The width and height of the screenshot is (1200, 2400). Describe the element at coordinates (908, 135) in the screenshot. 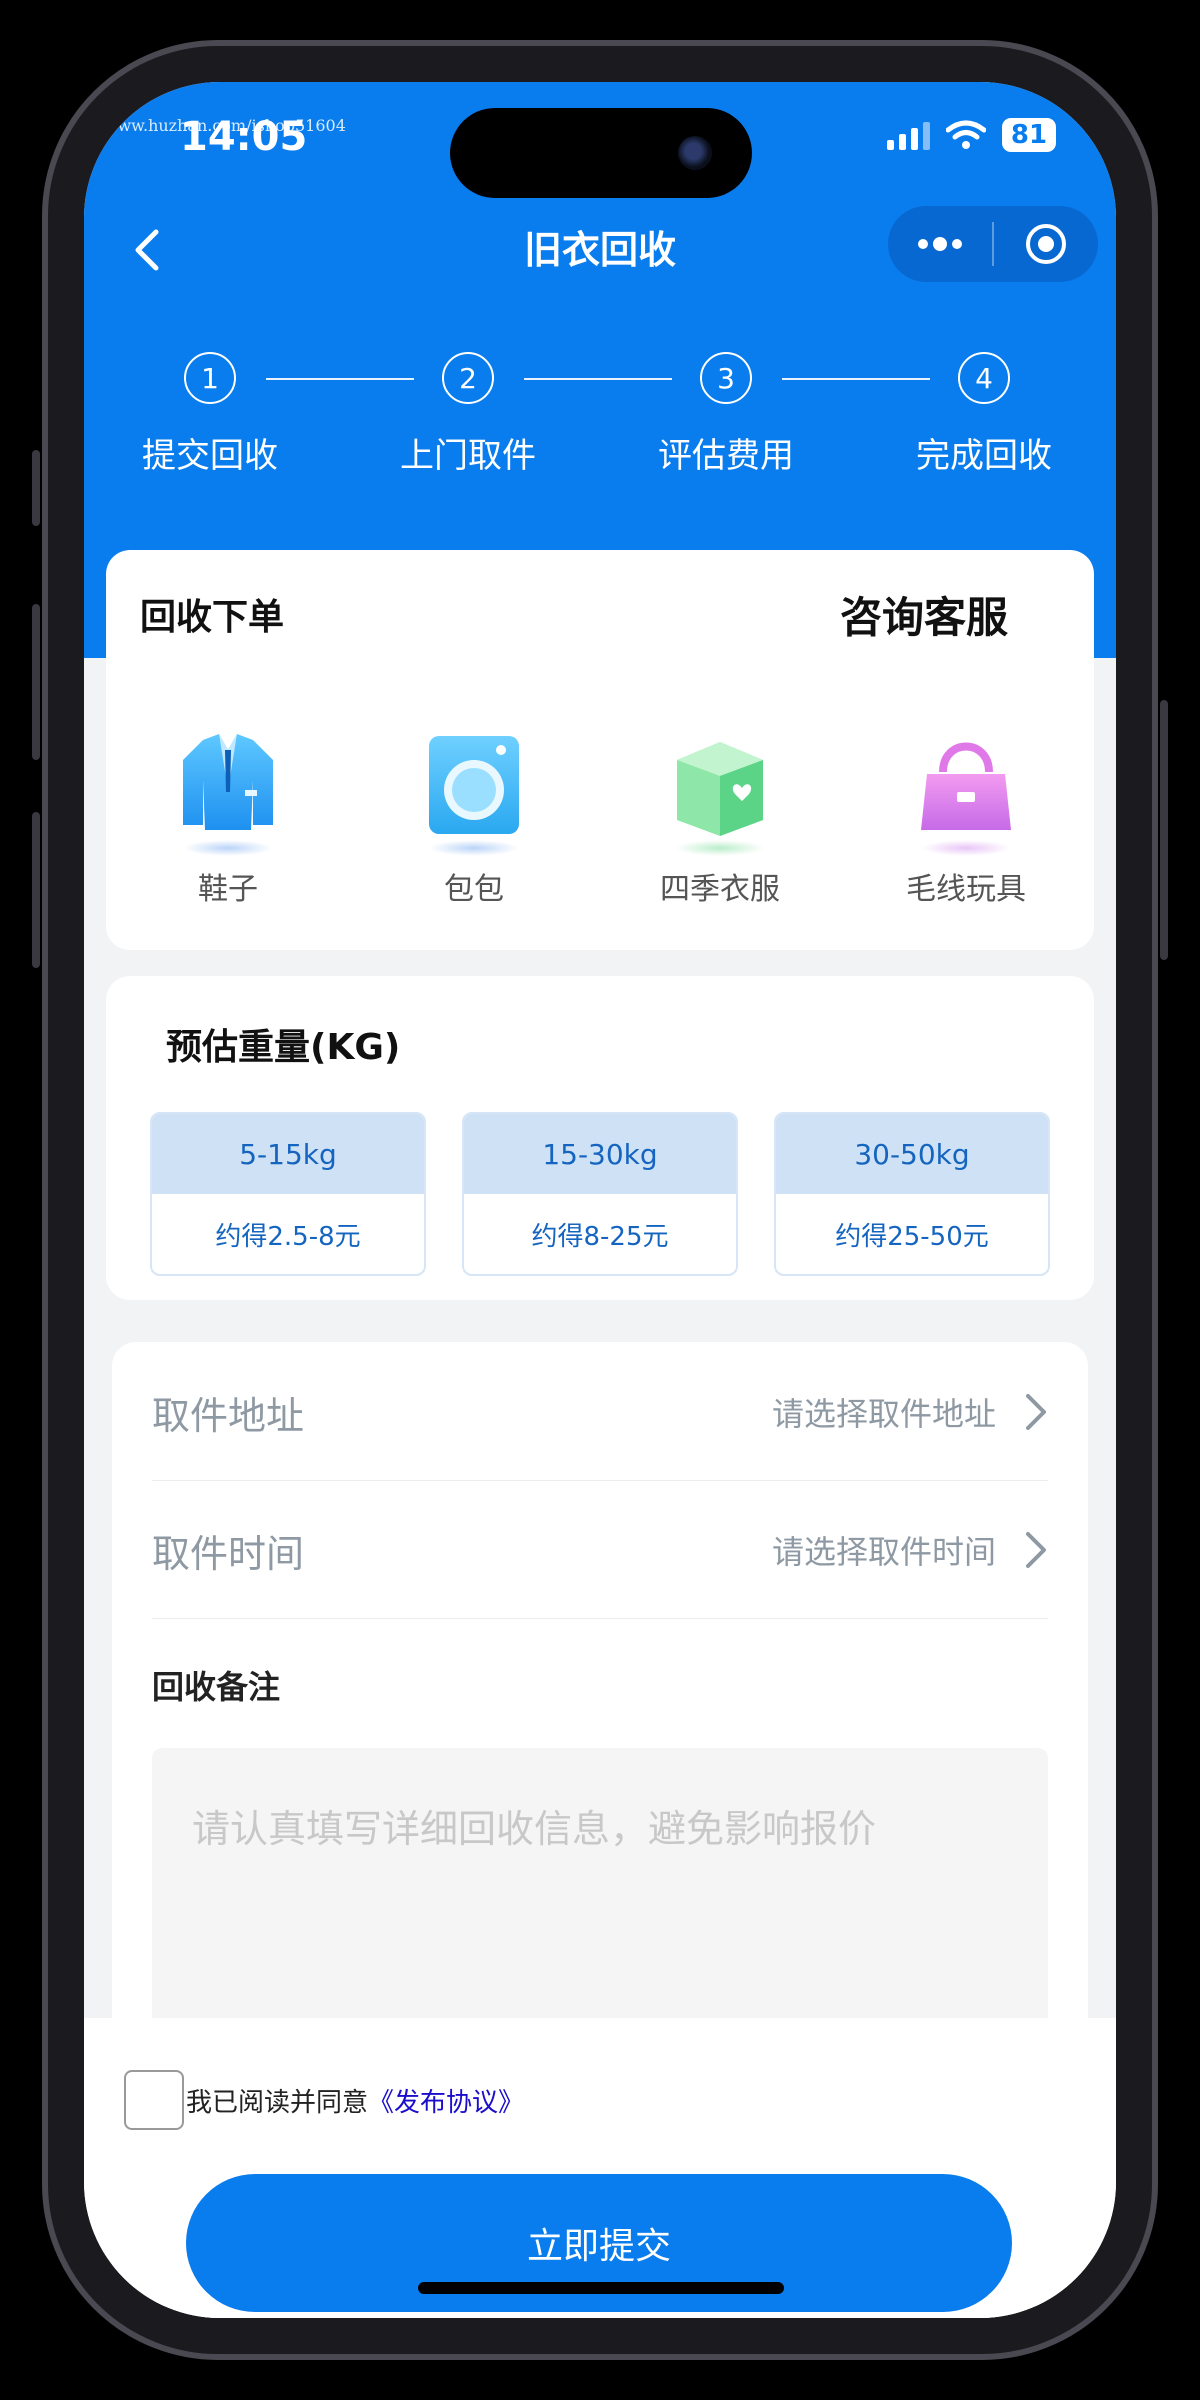

I see `cellular-signal-icon` at that location.